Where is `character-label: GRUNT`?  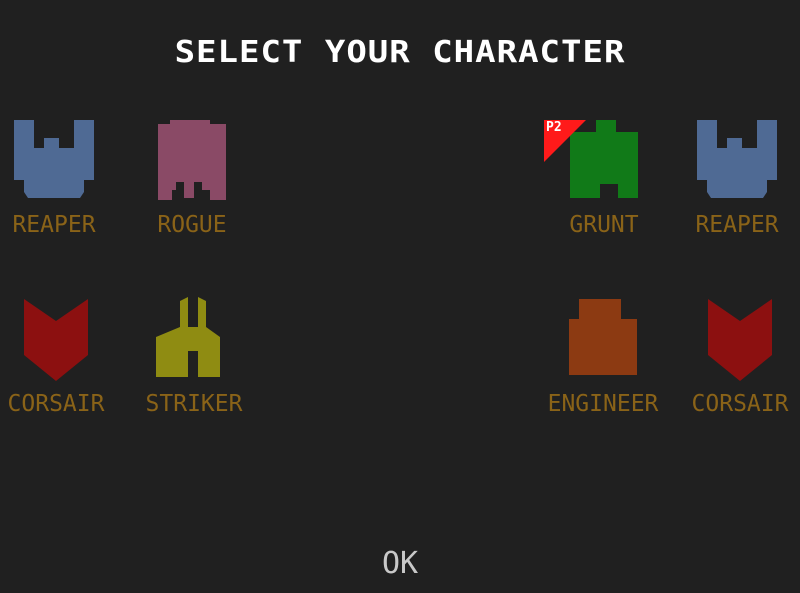
character-label: GRUNT is located at coordinates (604, 225).